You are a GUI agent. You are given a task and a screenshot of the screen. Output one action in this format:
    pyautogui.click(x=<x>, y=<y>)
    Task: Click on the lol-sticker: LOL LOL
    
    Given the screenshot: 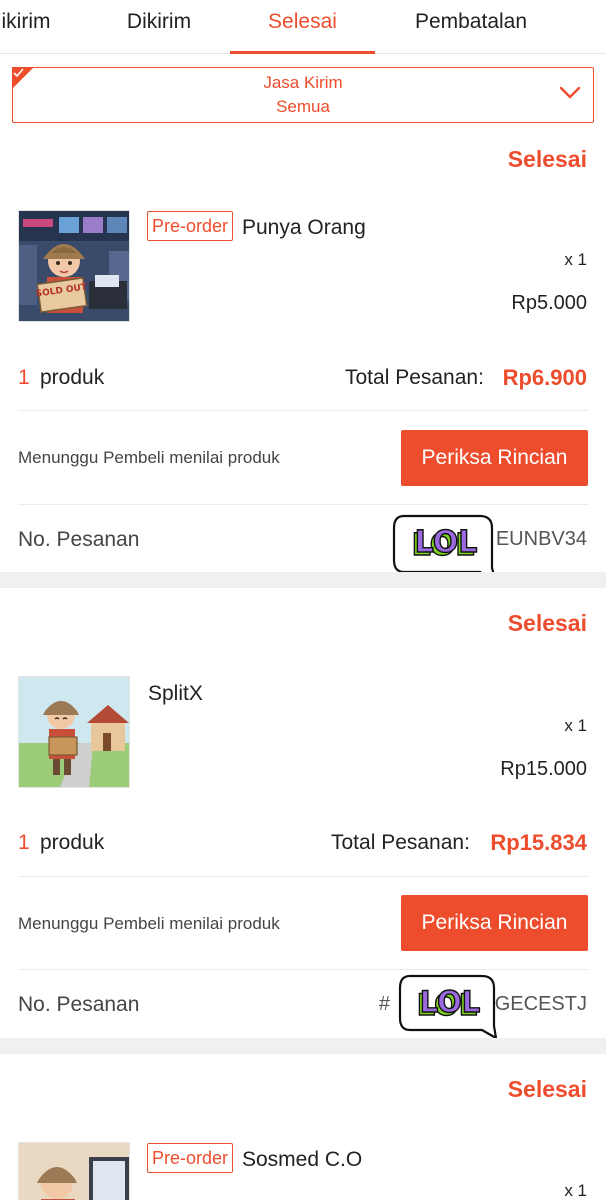 What is the action you would take?
    pyautogui.click(x=448, y=1009)
    